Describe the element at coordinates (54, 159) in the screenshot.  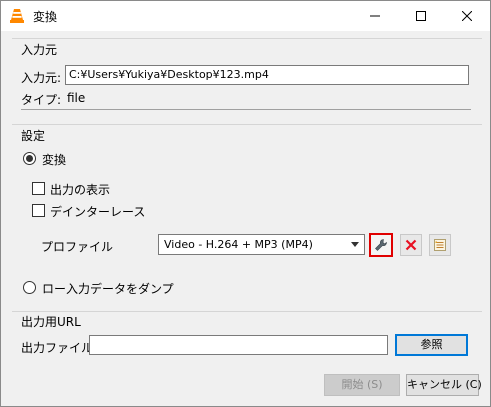
I see `convert-radio-label: 変換` at that location.